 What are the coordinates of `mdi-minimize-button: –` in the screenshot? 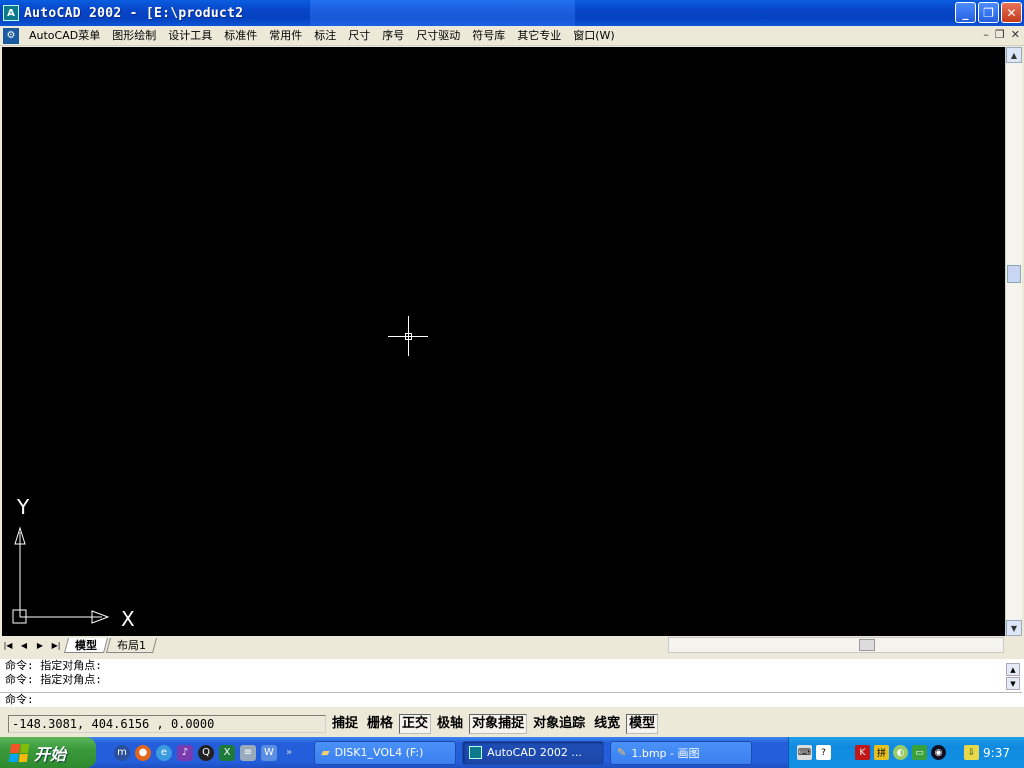 It's located at (986, 34).